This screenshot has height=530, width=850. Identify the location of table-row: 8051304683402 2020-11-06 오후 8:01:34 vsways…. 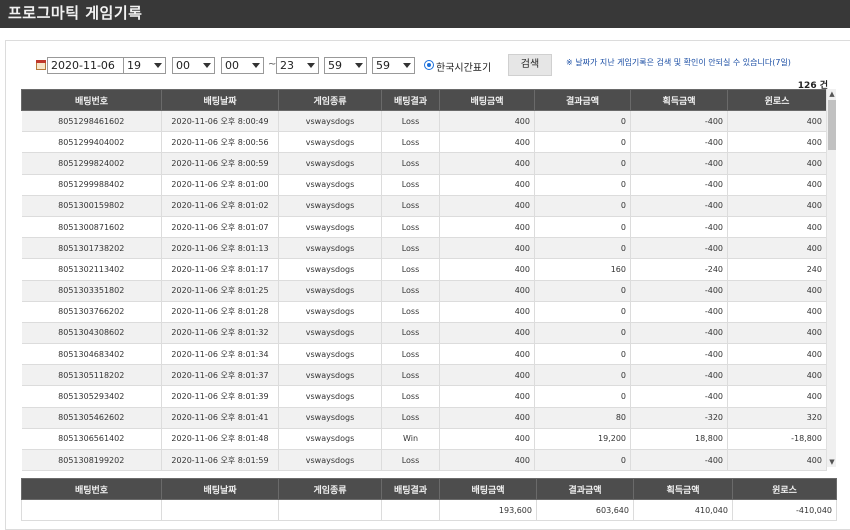
(424, 354).